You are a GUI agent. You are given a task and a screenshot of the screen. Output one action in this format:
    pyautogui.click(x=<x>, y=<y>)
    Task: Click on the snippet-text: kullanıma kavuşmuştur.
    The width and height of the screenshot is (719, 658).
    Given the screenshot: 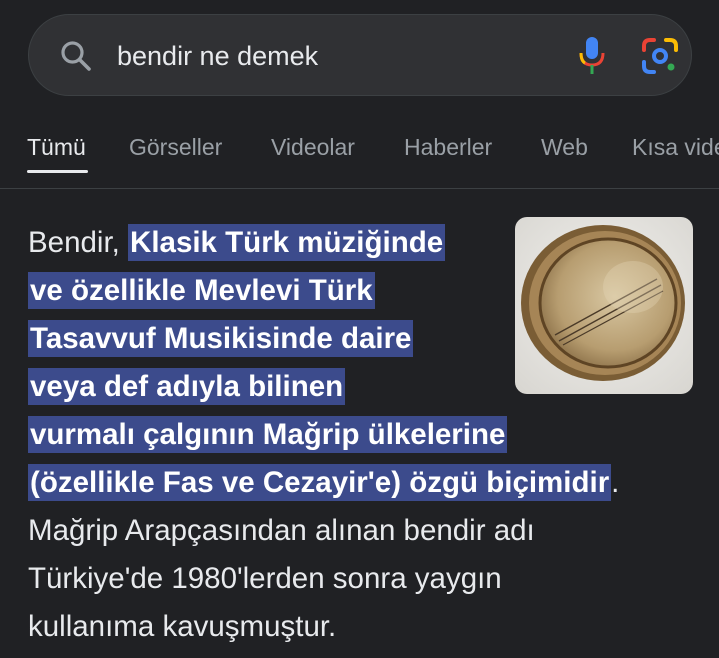 What is the action you would take?
    pyautogui.click(x=182, y=626)
    